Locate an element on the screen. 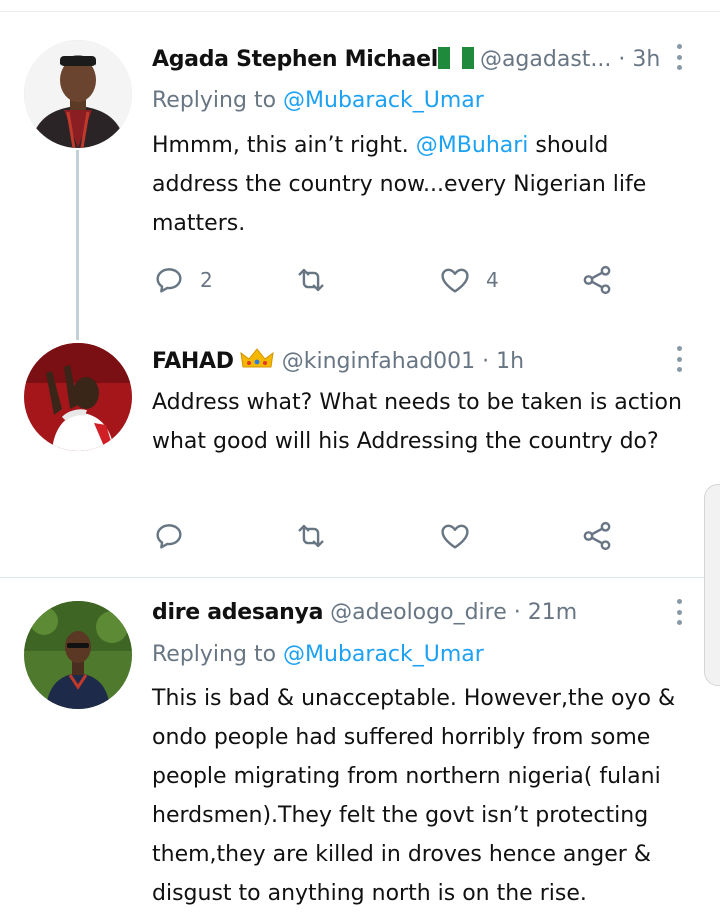  user-handle: @kinginfahad001 is located at coordinates (378, 361).